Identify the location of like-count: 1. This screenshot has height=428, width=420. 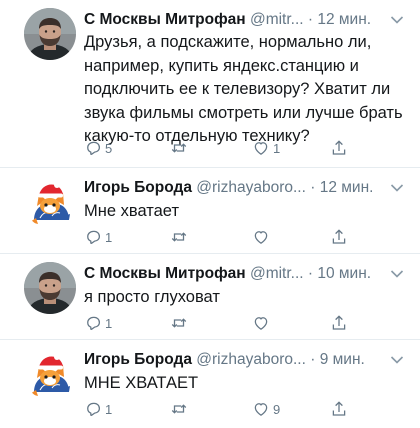
(277, 148).